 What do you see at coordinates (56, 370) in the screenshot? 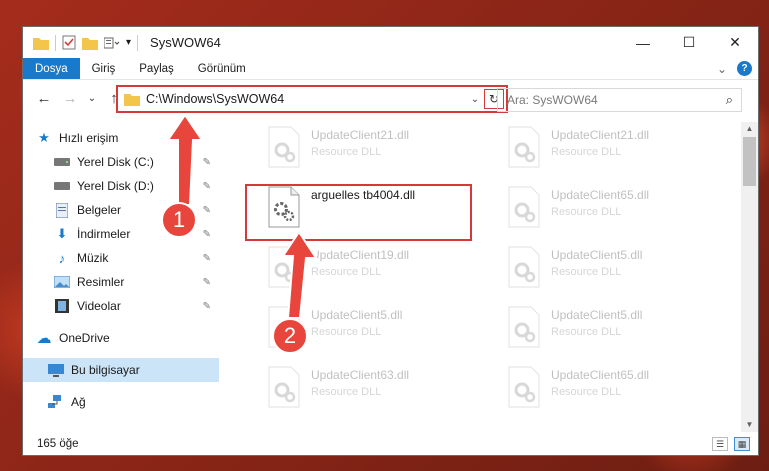
I see `computer-icon` at bounding box center [56, 370].